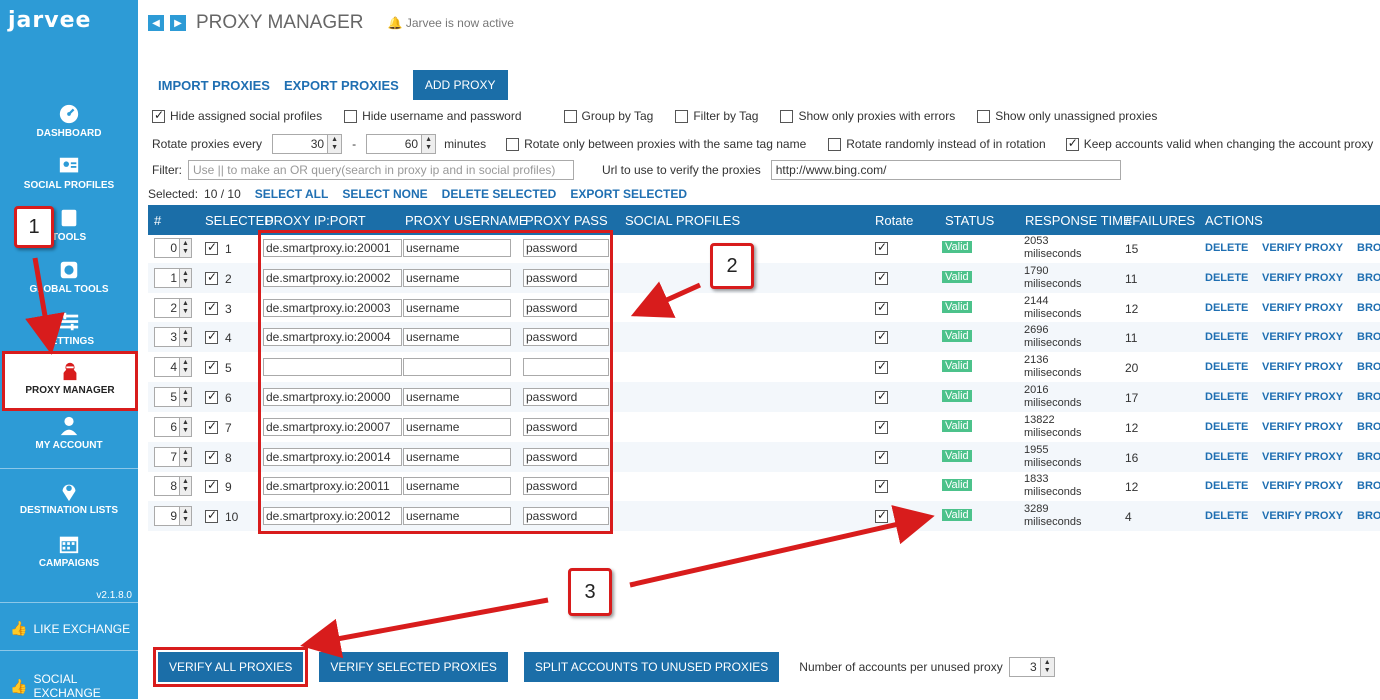  Describe the element at coordinates (782, 546) in the screenshot. I see `arrow-3a` at that location.